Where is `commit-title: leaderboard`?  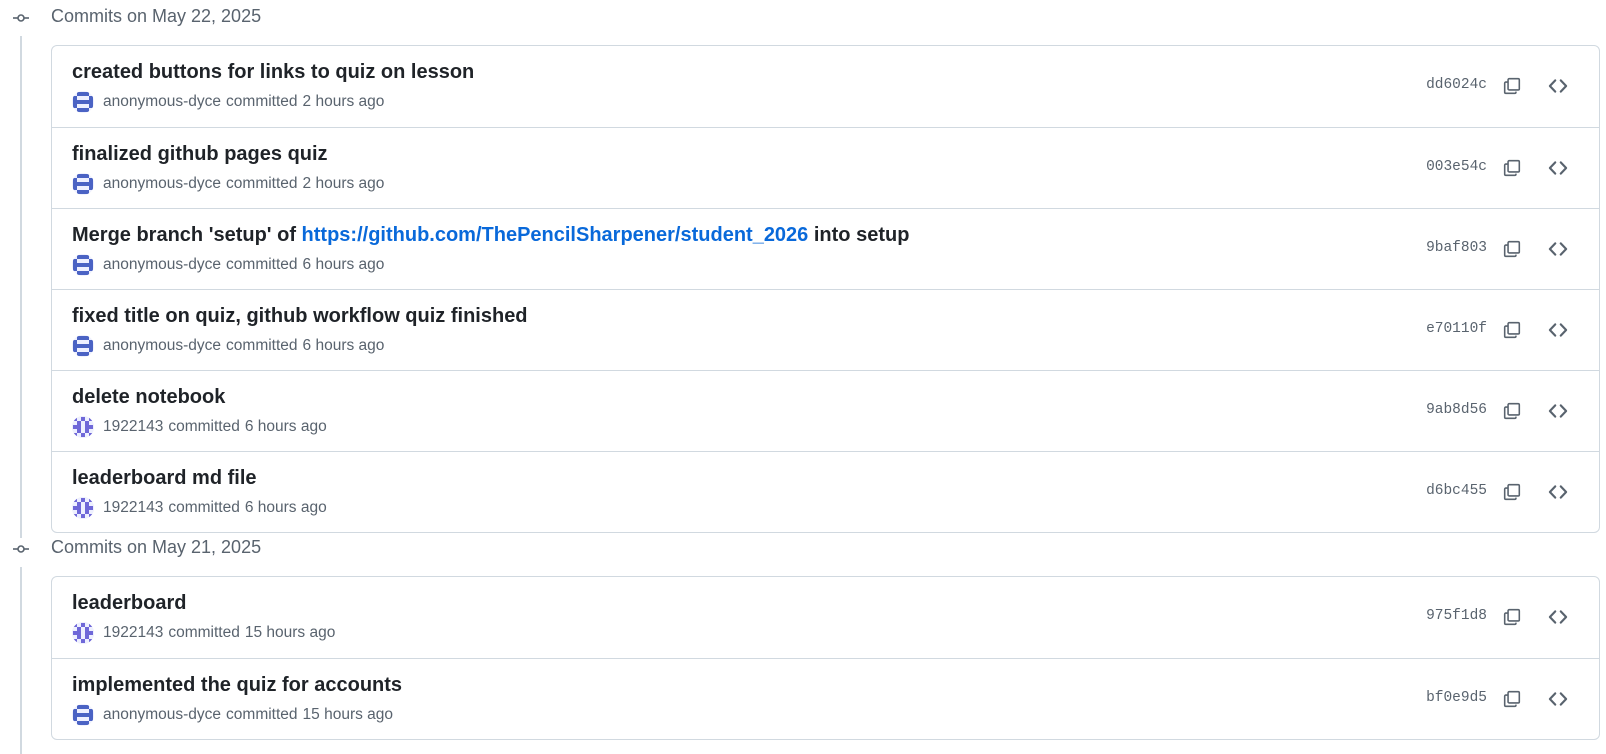
commit-title: leaderboard is located at coordinates (129, 603).